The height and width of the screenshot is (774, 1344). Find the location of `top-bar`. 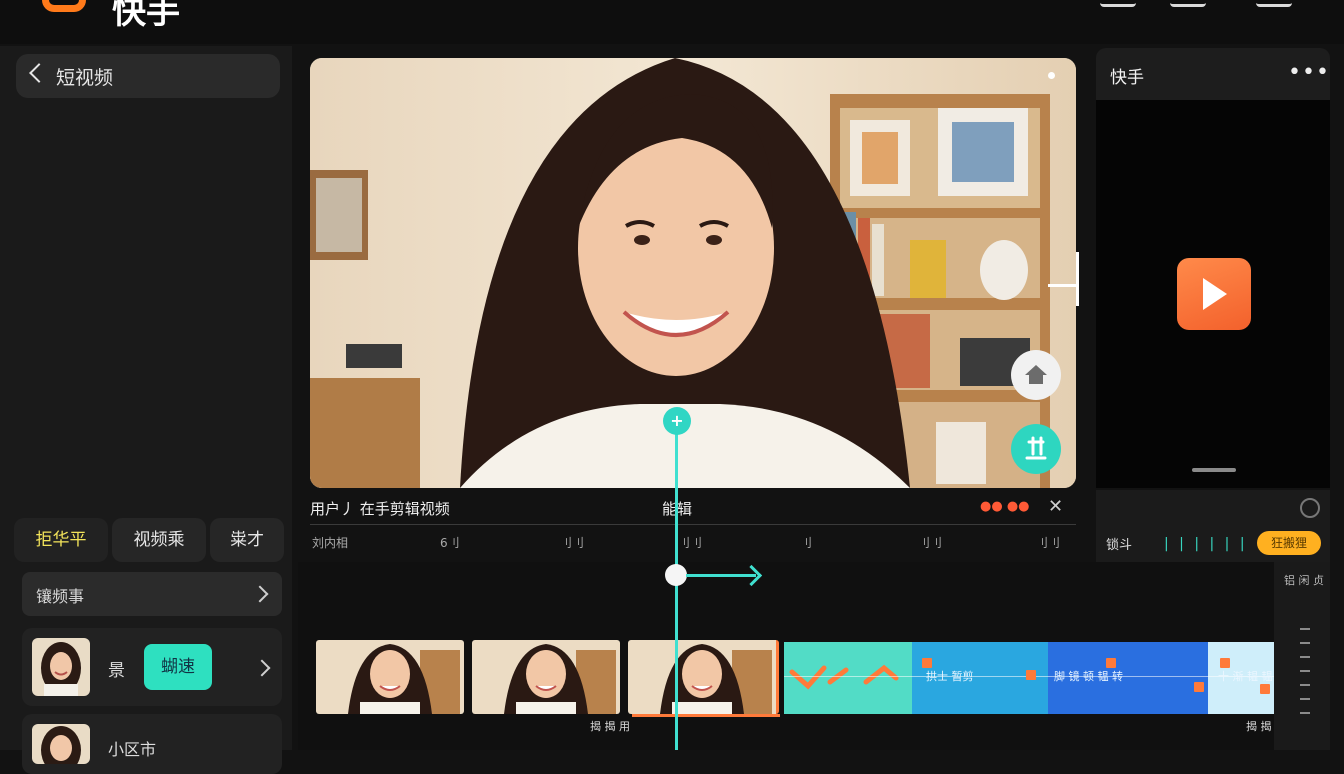

top-bar is located at coordinates (672, 22).